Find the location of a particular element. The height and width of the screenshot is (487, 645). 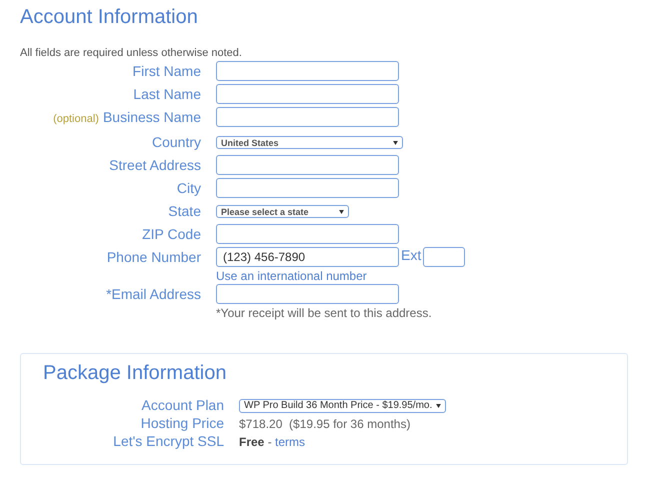

field-label: Hosting Price is located at coordinates (182, 423).